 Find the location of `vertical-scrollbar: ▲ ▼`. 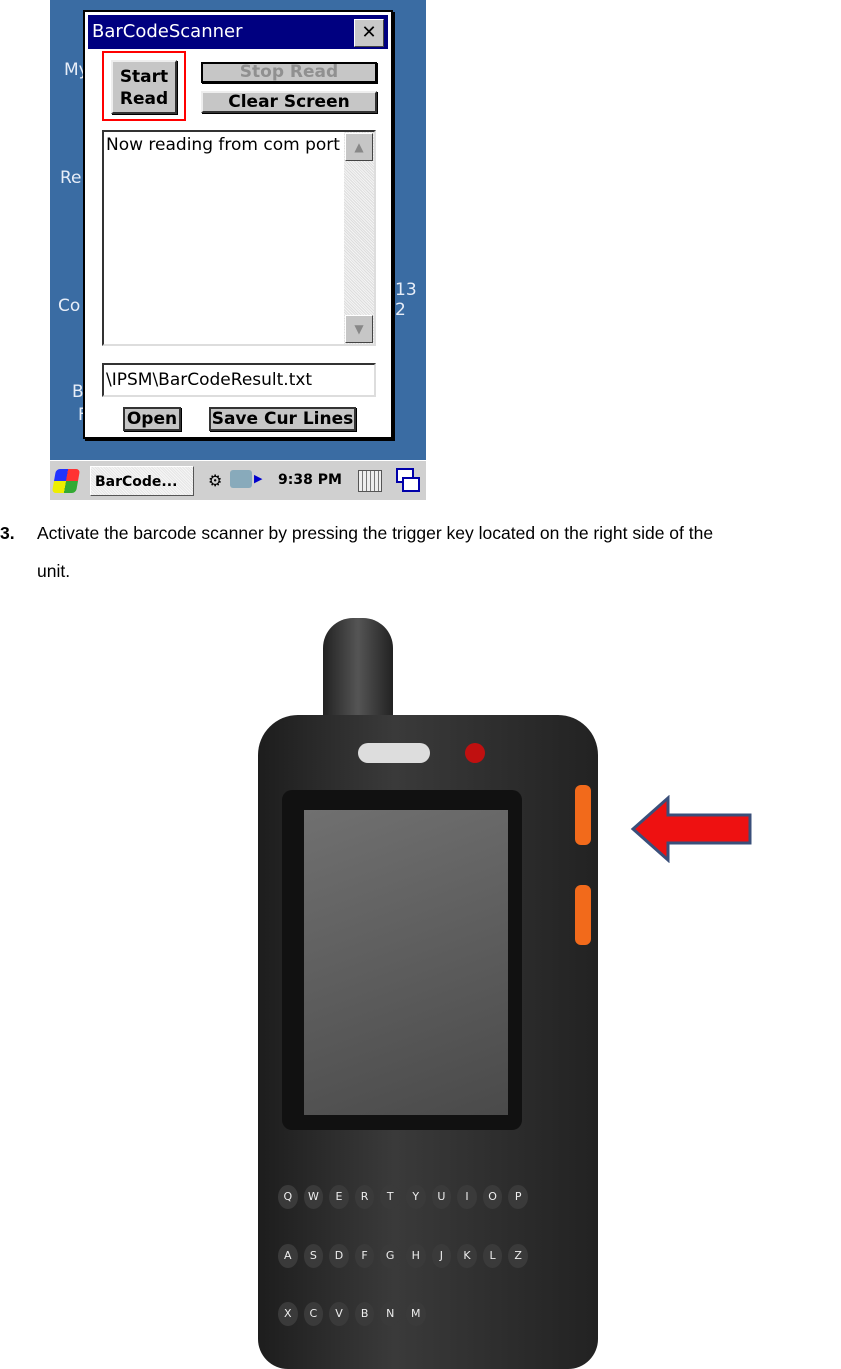

vertical-scrollbar: ▲ ▼ is located at coordinates (359, 238).